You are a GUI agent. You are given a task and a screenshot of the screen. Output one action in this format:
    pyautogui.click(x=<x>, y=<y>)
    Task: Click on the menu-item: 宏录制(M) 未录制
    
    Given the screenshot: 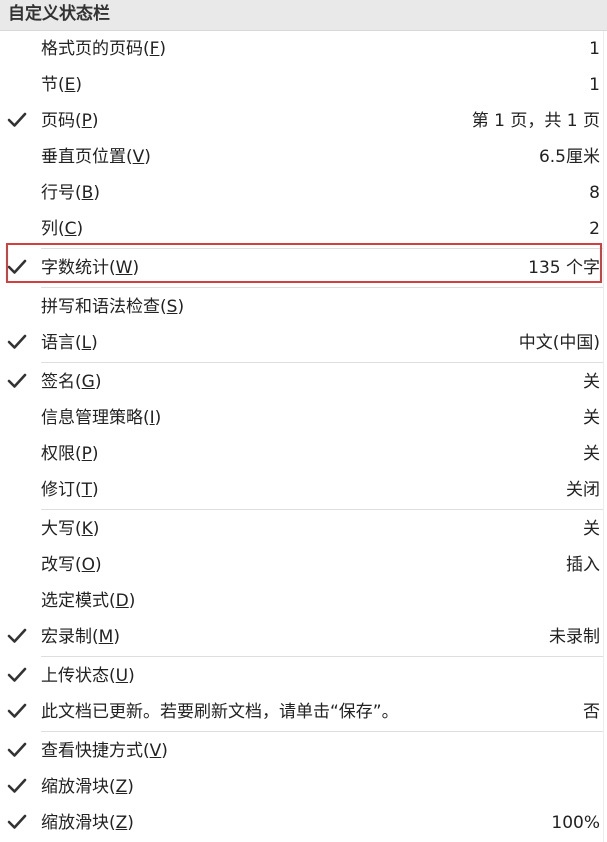 What is the action you would take?
    pyautogui.click(x=303, y=637)
    